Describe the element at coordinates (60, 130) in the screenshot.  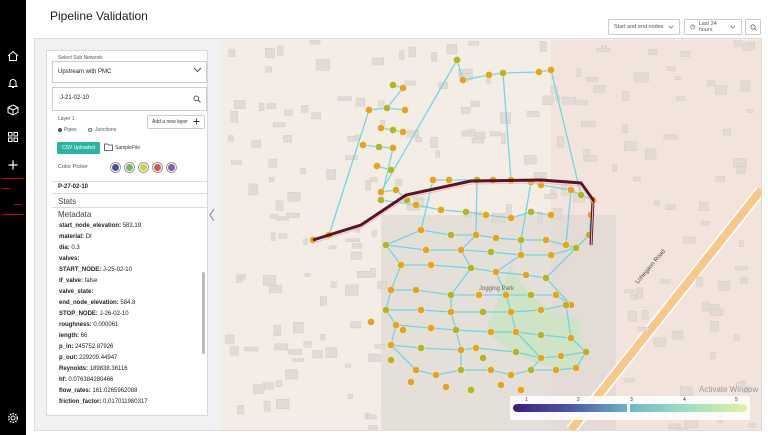
I see `radio-pipes` at that location.